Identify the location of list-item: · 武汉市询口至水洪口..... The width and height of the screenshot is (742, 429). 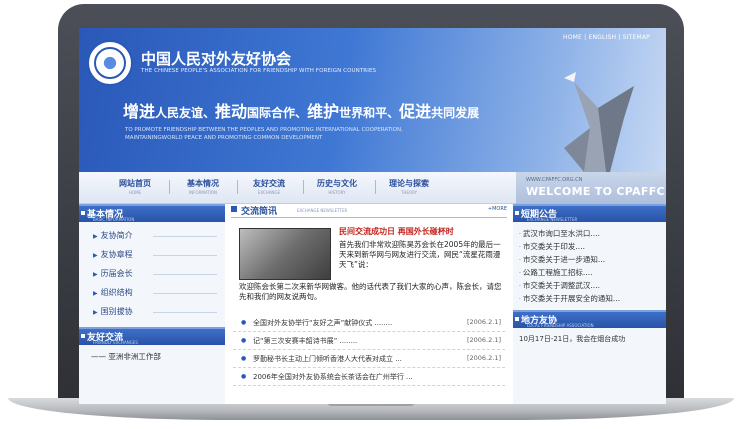
(592, 234).